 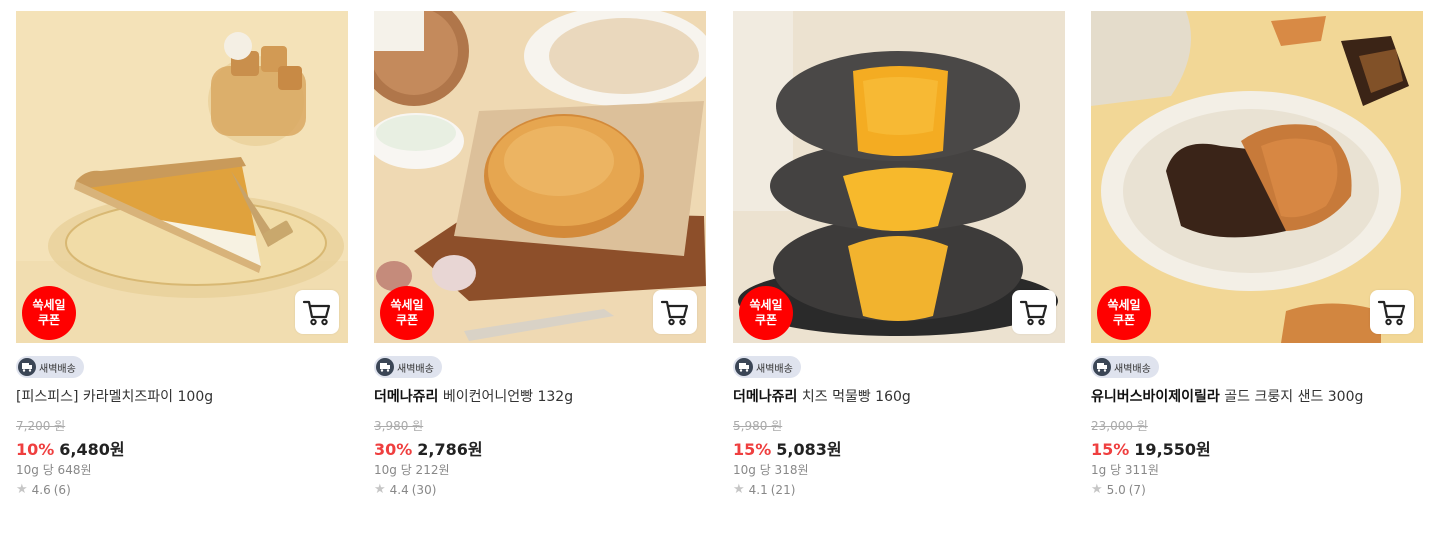 I want to click on sale-price: 2,786원, so click(x=450, y=449).